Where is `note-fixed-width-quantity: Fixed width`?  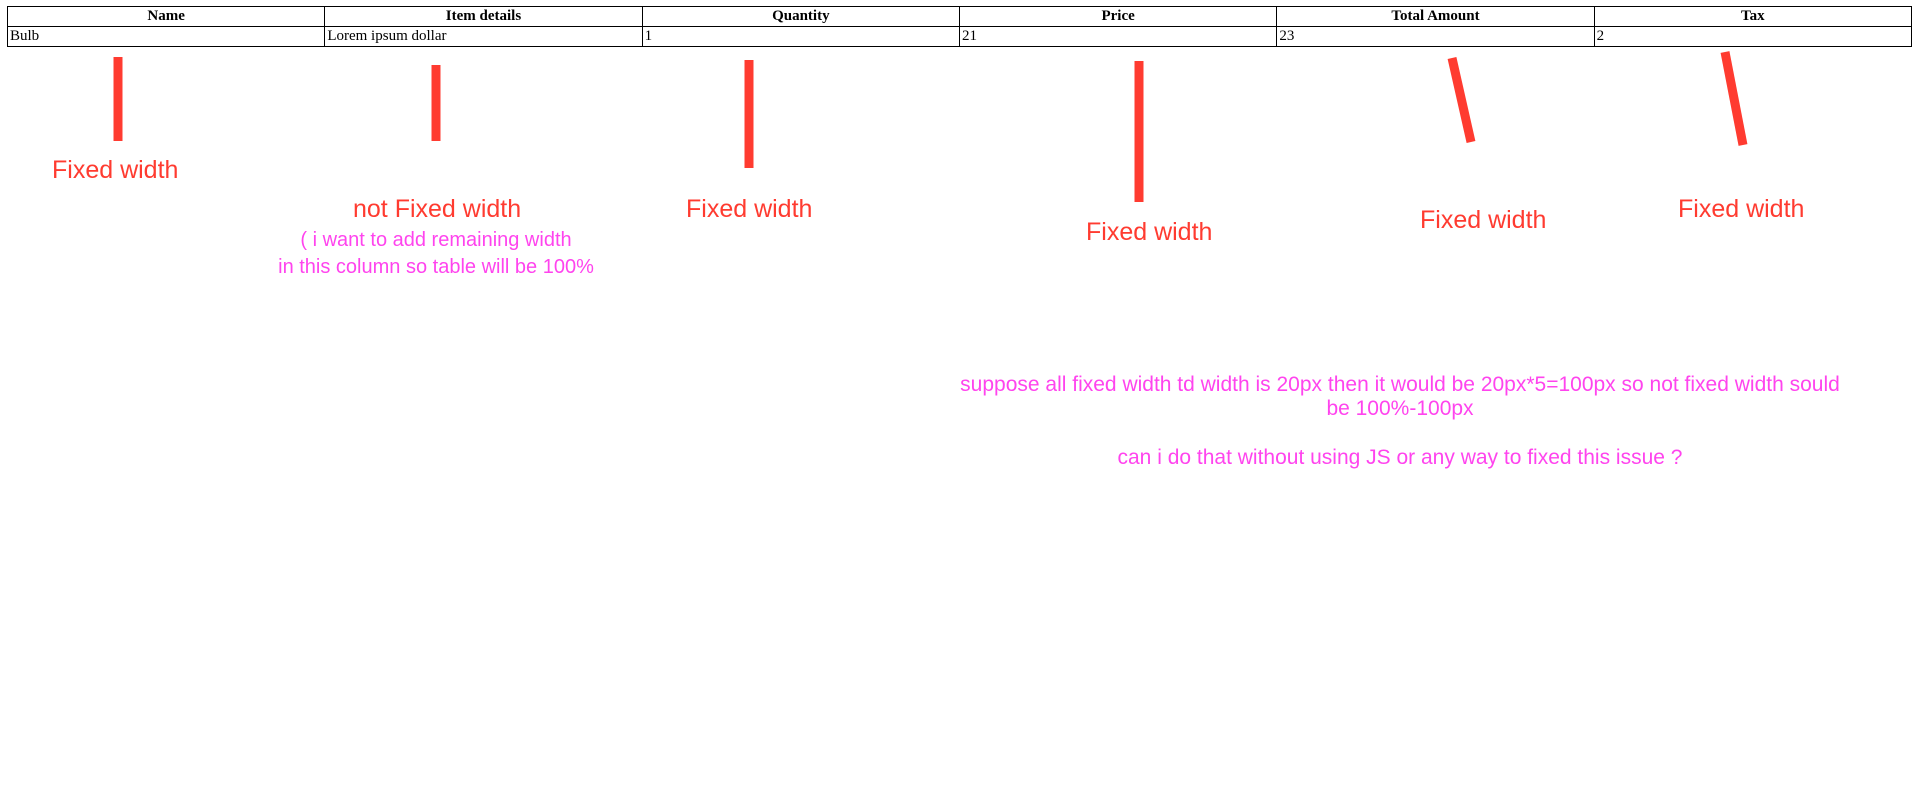 note-fixed-width-quantity: Fixed width is located at coordinates (749, 209).